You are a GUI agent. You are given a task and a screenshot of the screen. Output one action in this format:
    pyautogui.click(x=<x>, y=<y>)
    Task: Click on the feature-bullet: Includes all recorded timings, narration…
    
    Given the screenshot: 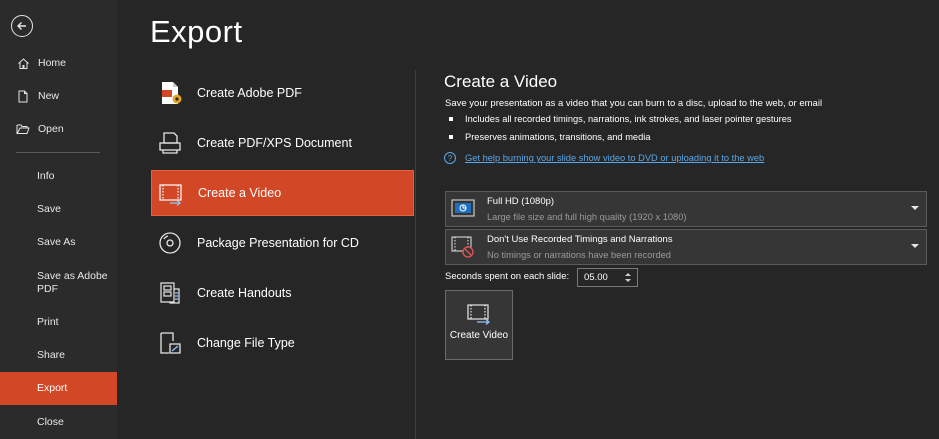 What is the action you would take?
    pyautogui.click(x=620, y=119)
    